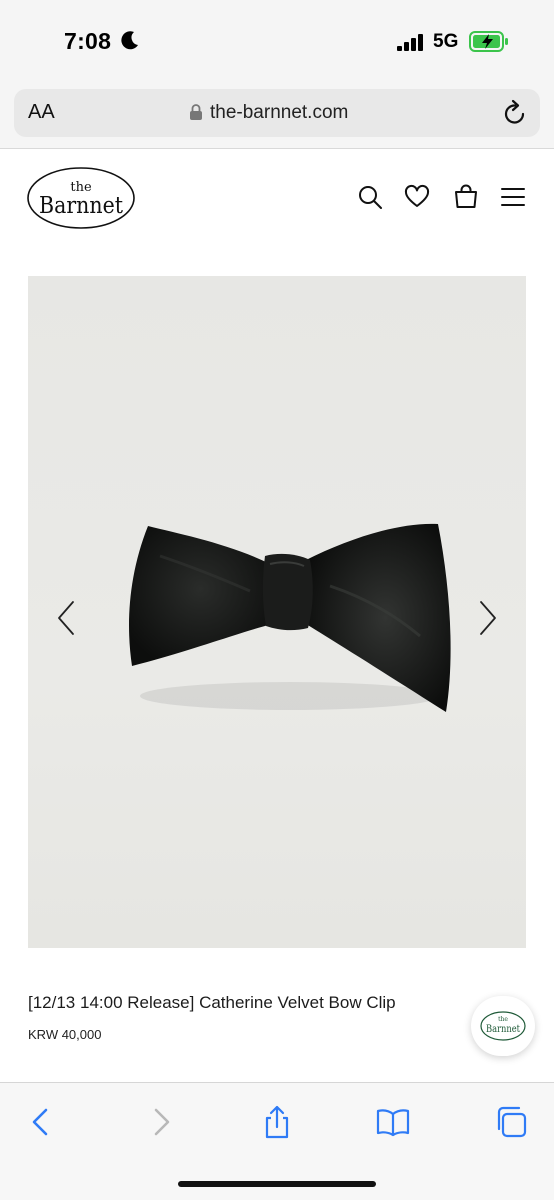 The height and width of the screenshot is (1200, 554). Describe the element at coordinates (503, 1029) in the screenshot. I see `badge-big-text: Barnnet` at that location.